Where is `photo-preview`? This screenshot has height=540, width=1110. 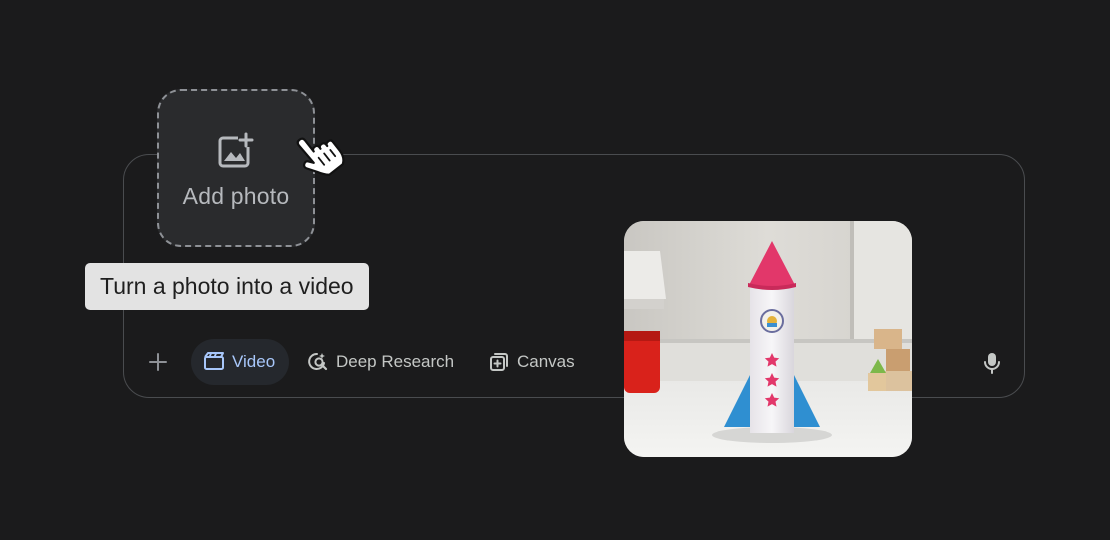
photo-preview is located at coordinates (768, 339).